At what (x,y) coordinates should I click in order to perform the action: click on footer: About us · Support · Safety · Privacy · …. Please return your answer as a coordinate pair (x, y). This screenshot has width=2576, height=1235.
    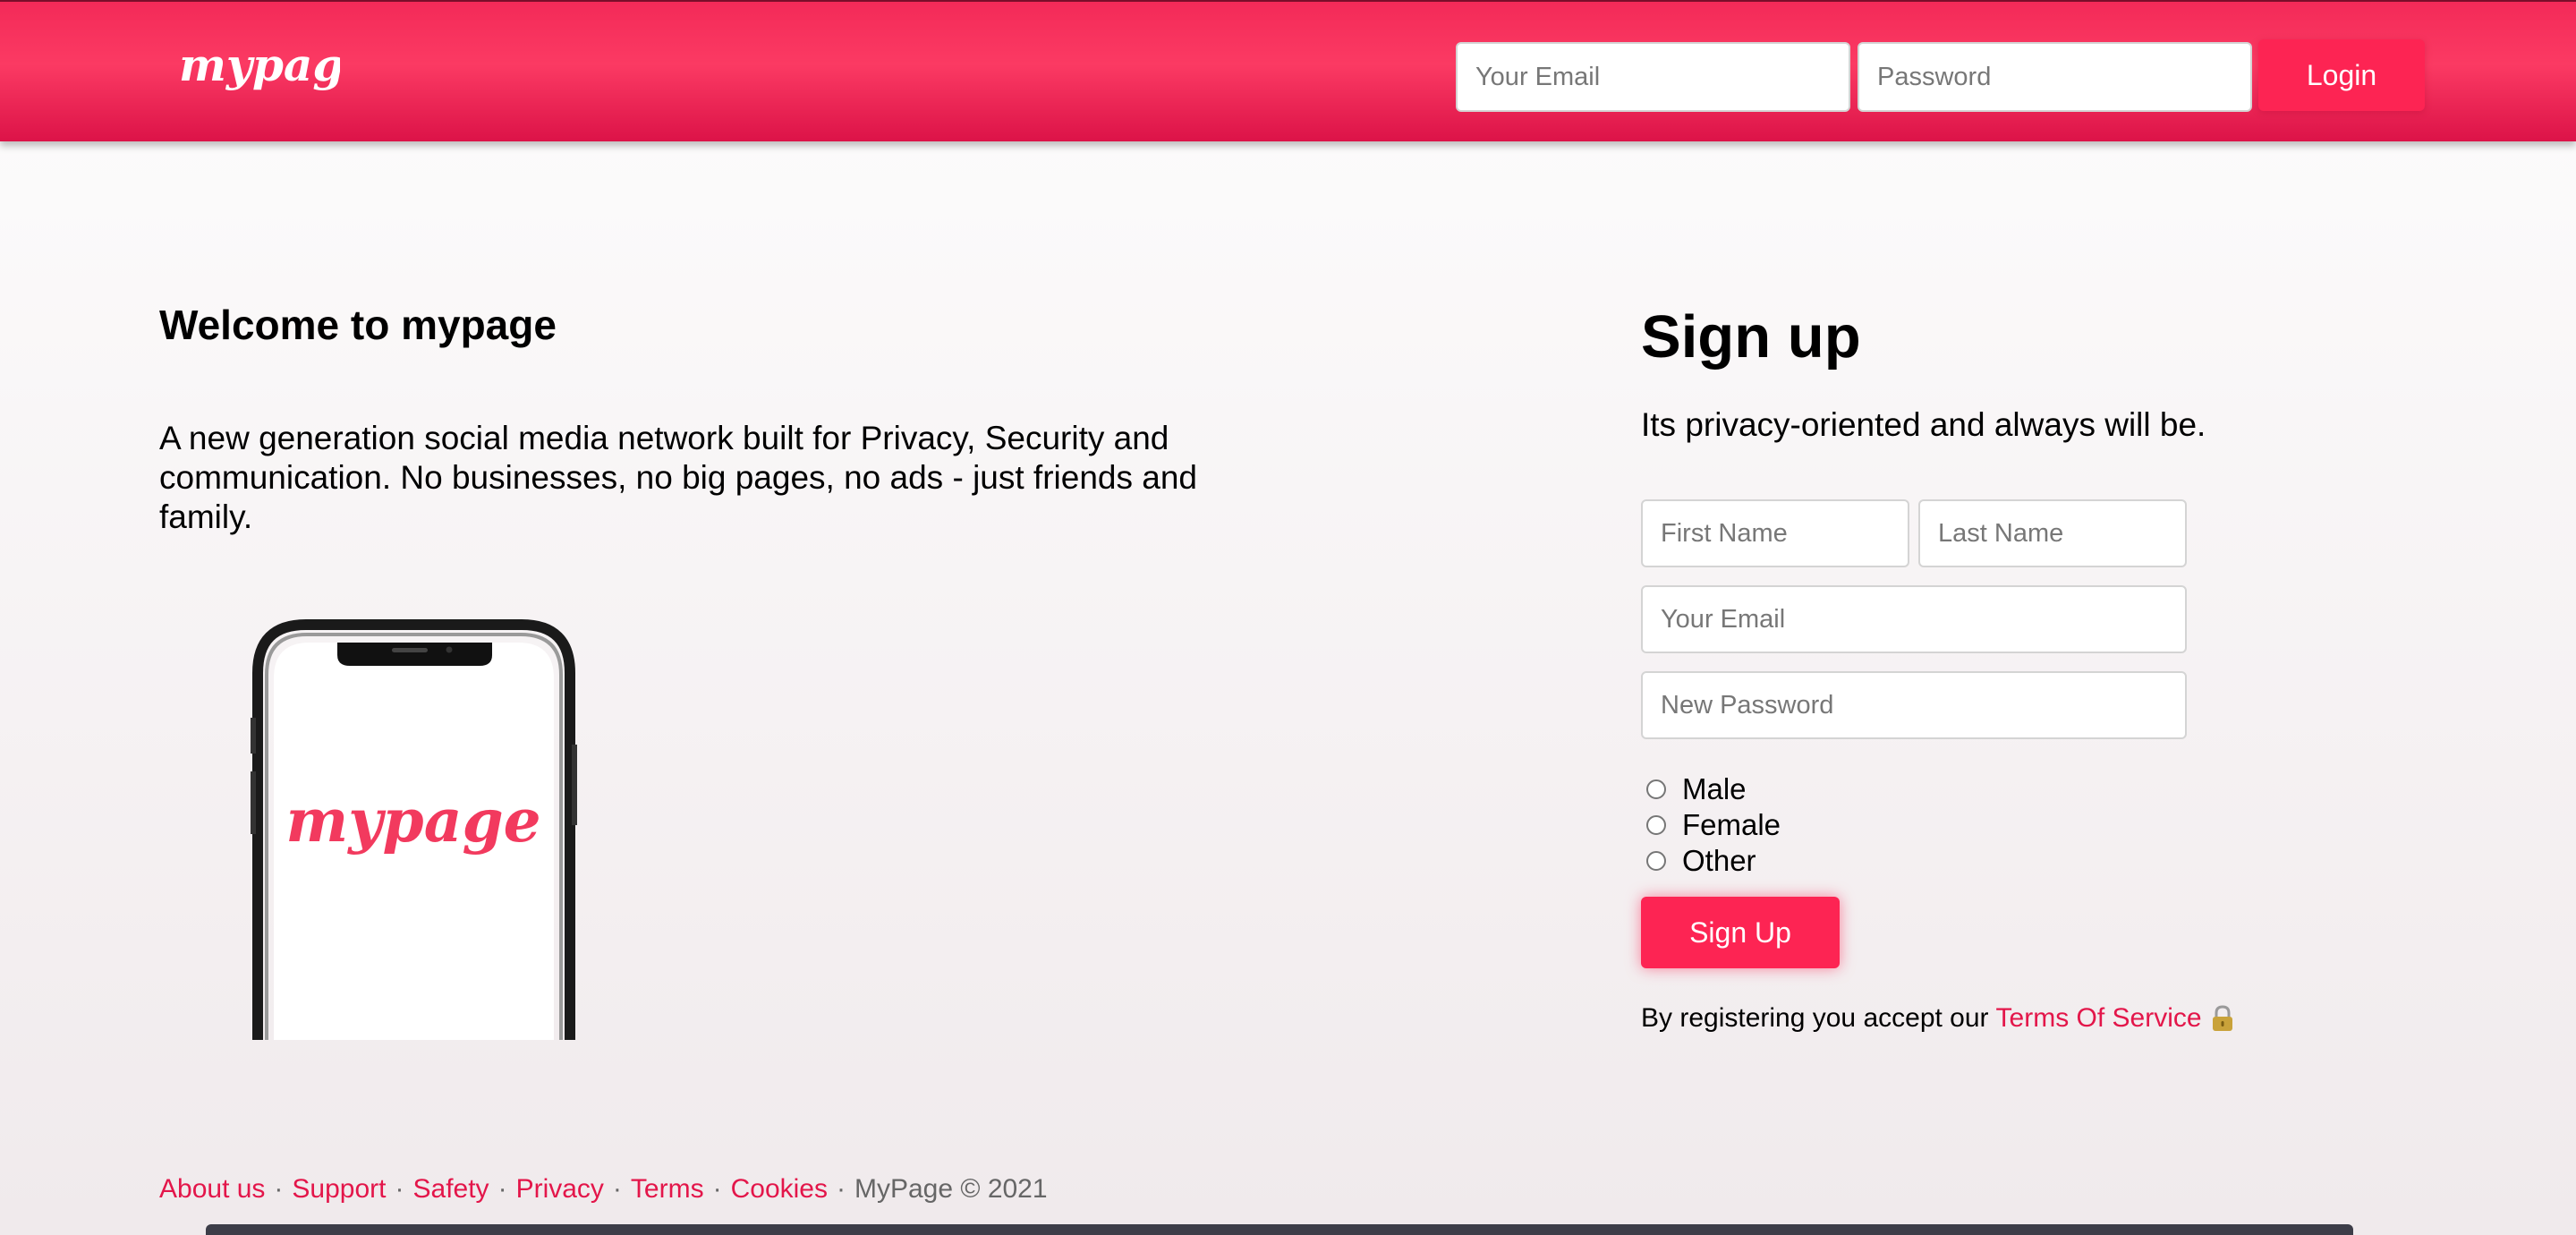
    Looking at the image, I should click on (603, 1190).